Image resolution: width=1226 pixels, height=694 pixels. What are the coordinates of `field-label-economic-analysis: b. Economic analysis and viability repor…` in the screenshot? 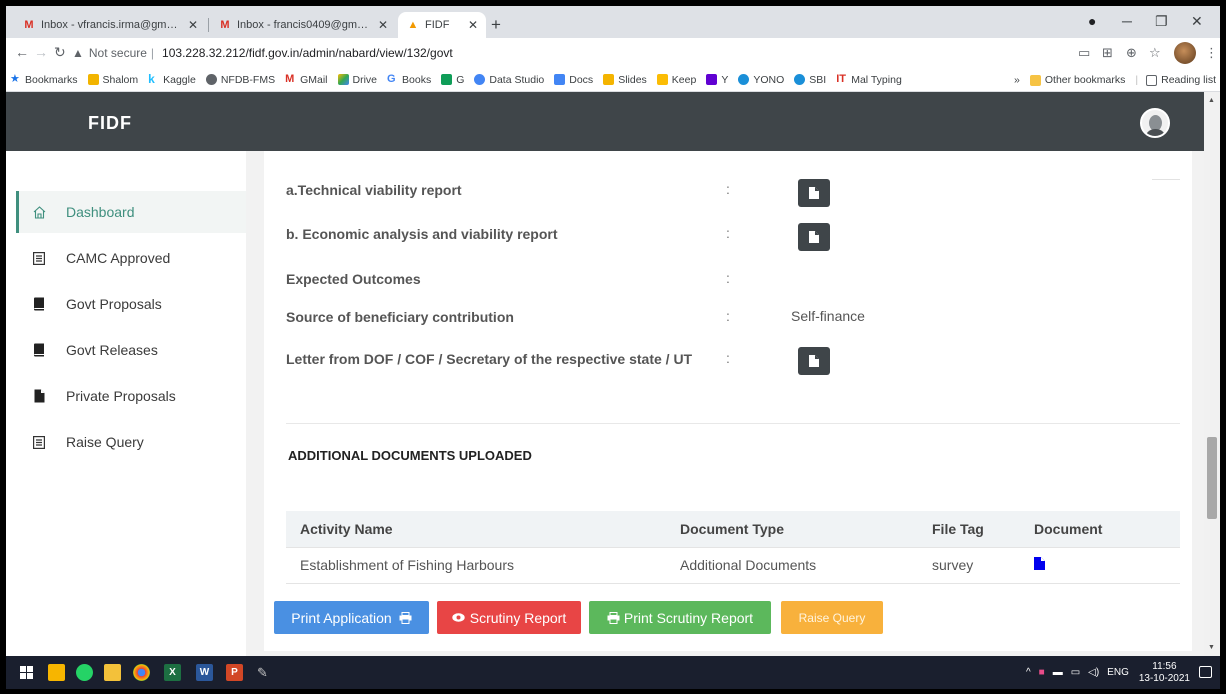 It's located at (422, 234).